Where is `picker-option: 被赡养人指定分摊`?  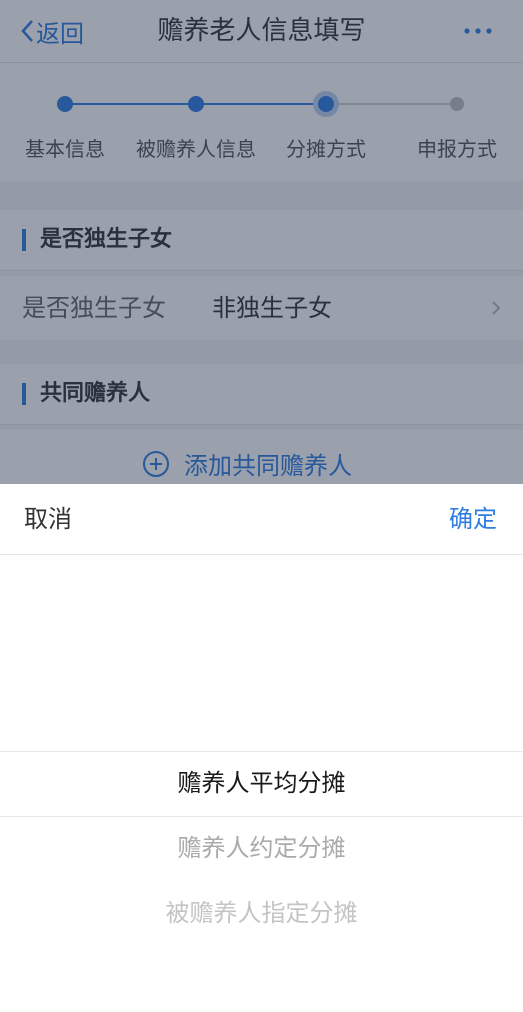
picker-option: 被赡养人指定分摊 is located at coordinates (261, 913).